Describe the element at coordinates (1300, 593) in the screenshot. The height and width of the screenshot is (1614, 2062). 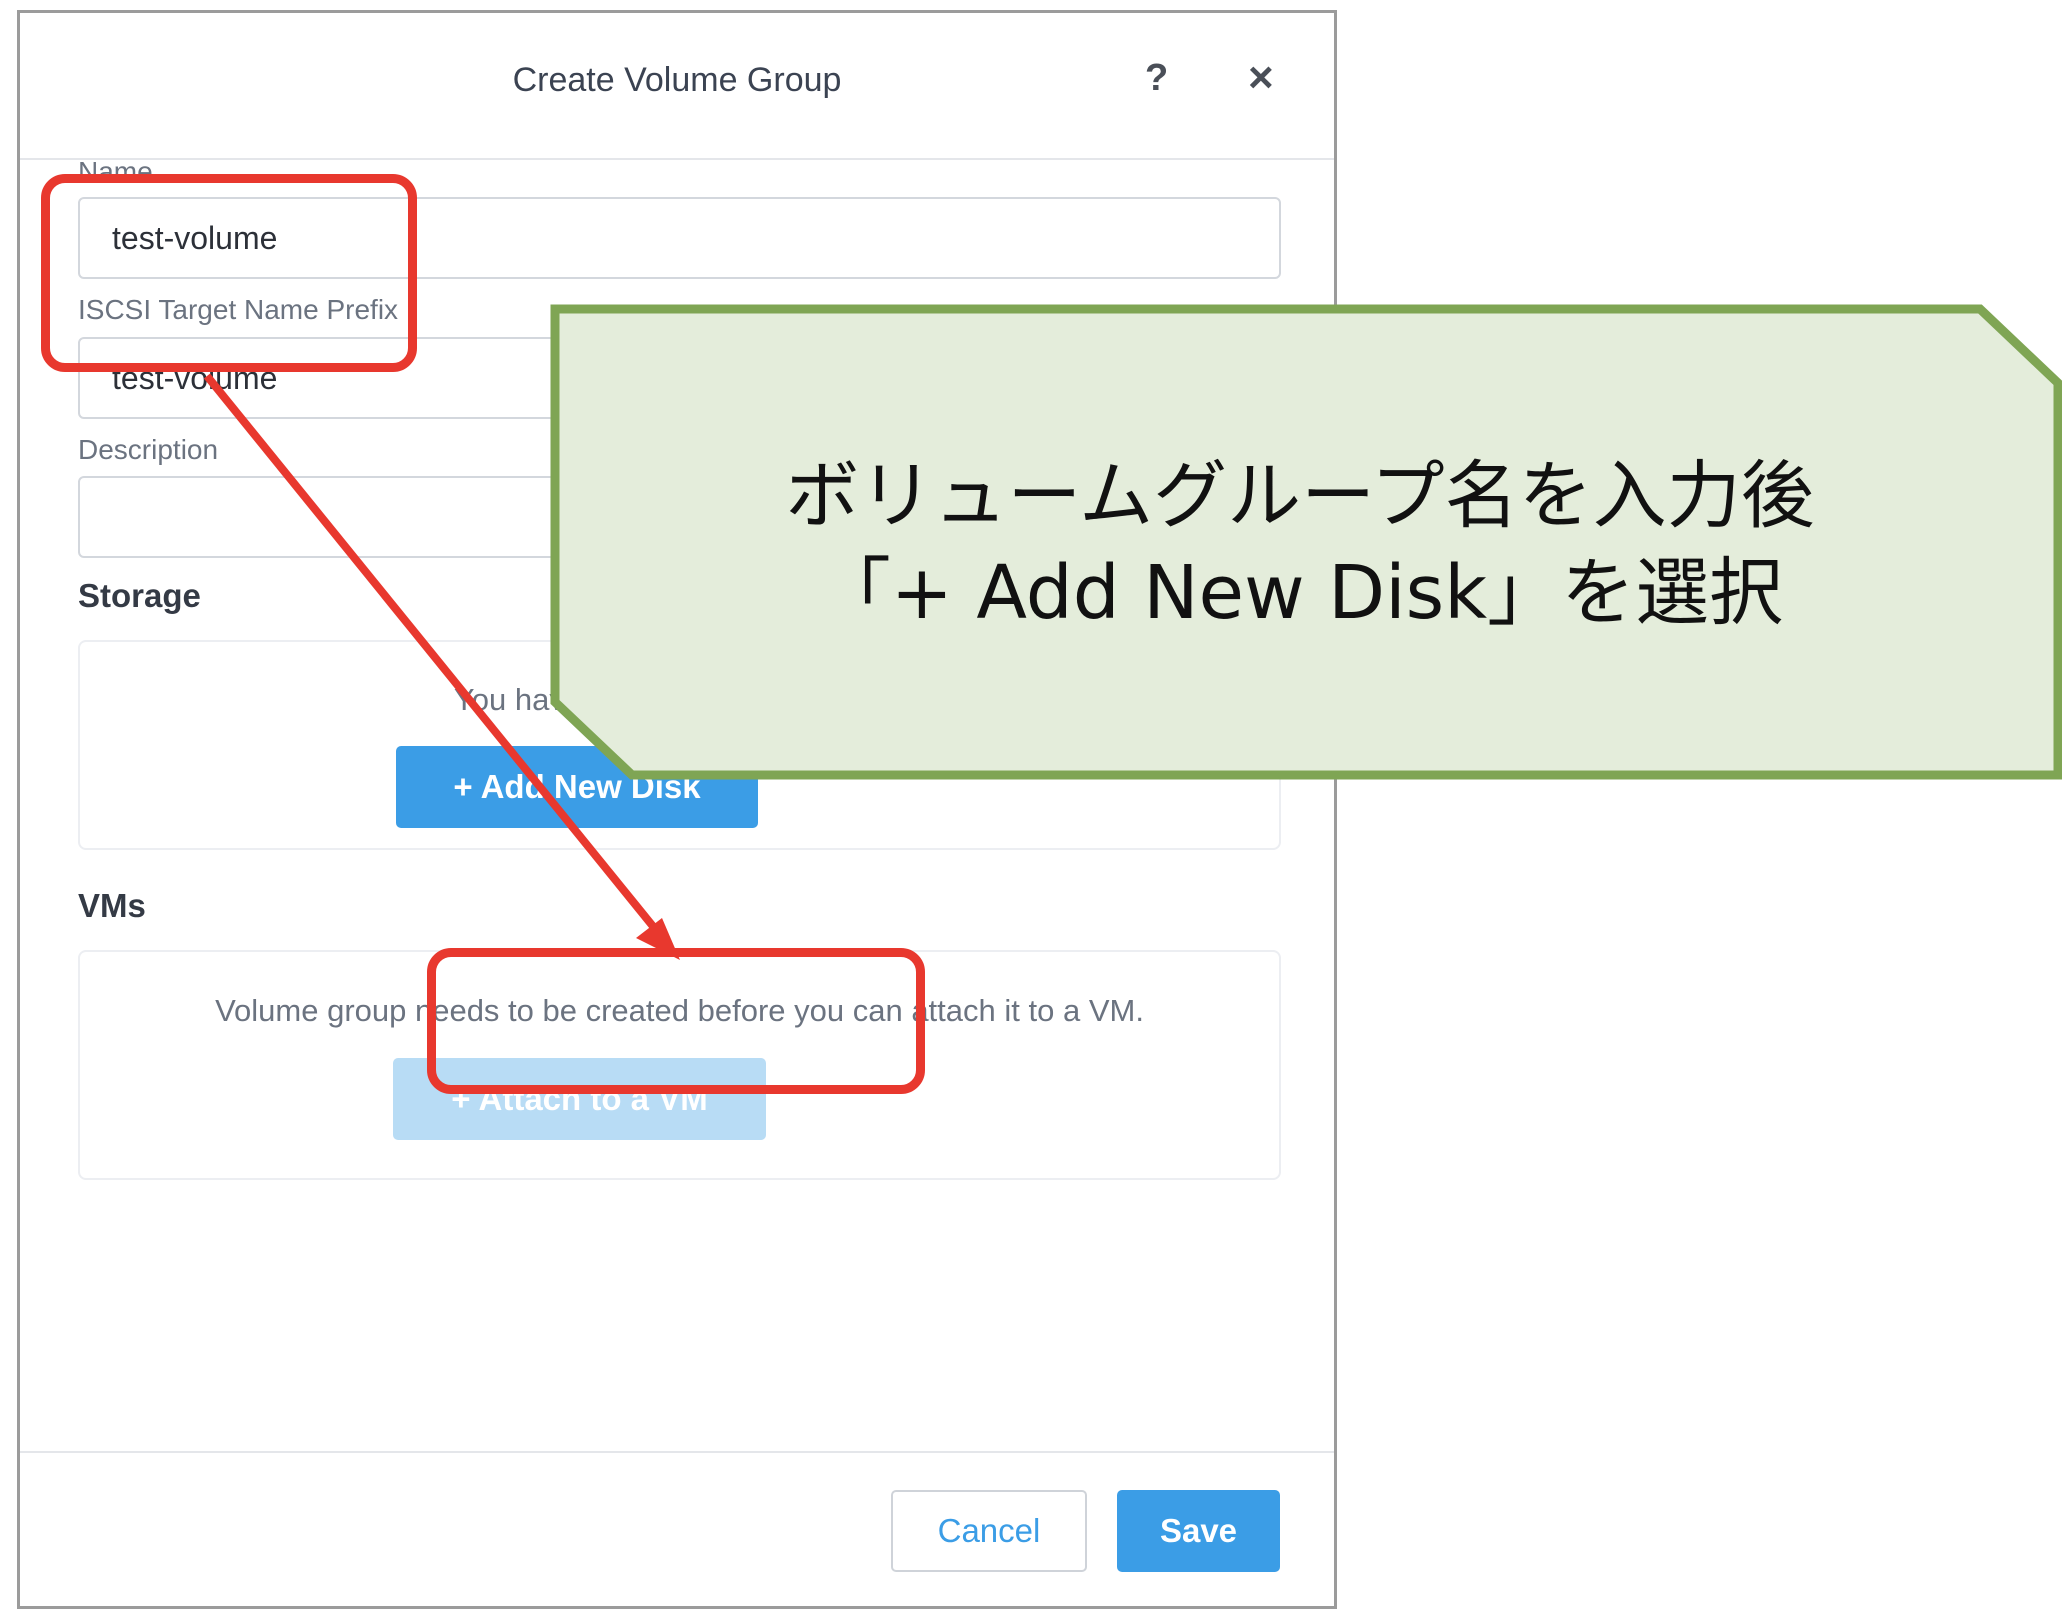
I see `annotation-line-2: 「+ Add New Disk」を選択` at that location.